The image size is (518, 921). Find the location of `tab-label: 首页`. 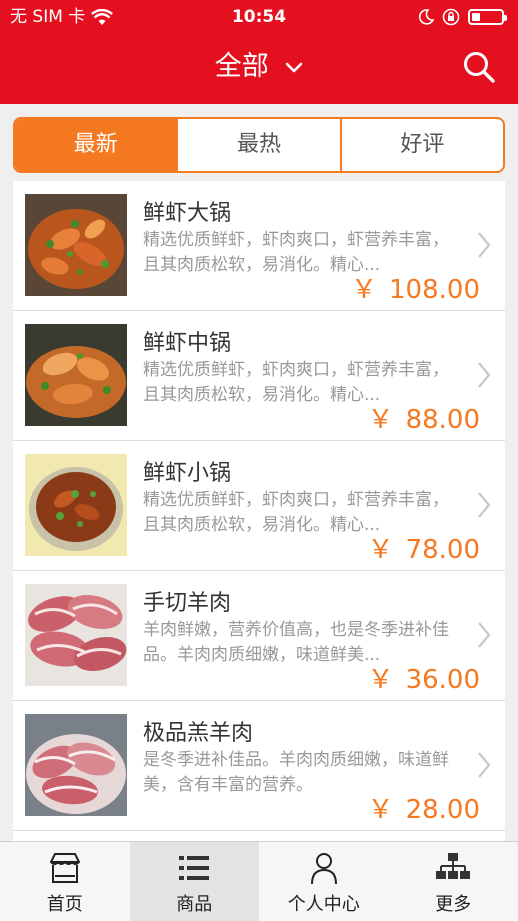

tab-label: 首页 is located at coordinates (65, 903).